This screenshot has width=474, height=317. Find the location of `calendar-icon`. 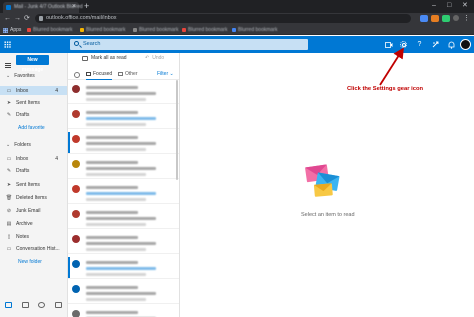

calendar-icon is located at coordinates (25, 305).